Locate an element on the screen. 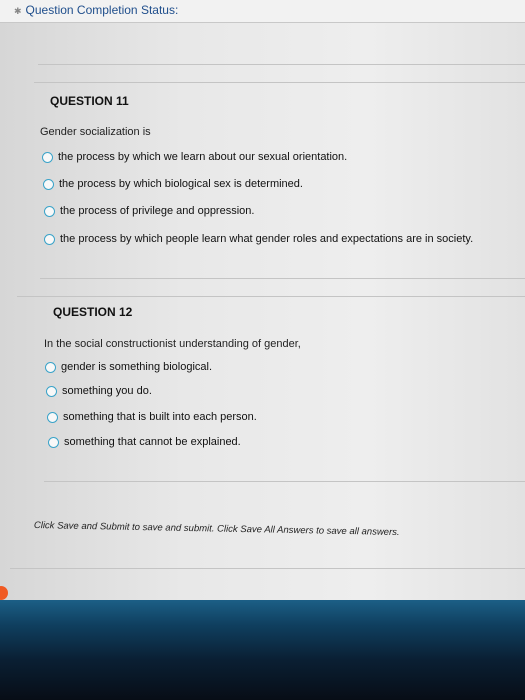 This screenshot has height=700, width=525. question-12-option-2: something you do. is located at coordinates (99, 391).